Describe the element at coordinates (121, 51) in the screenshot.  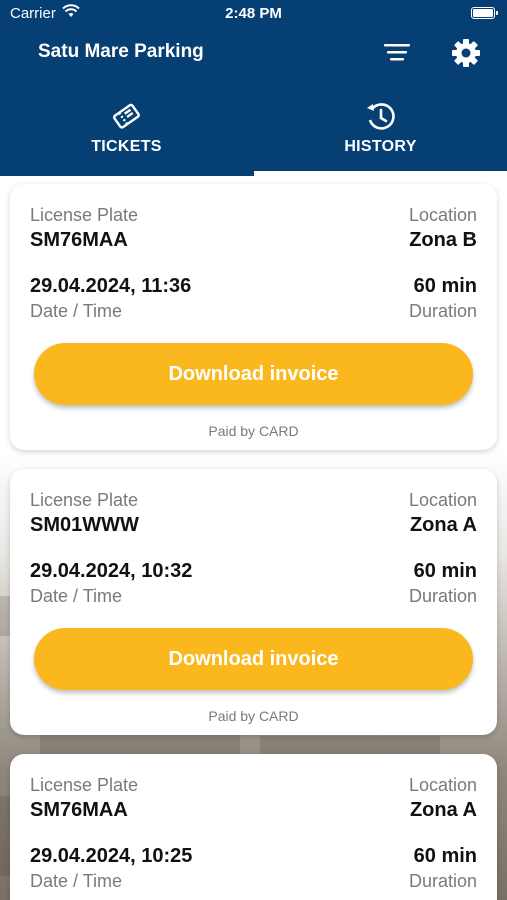
I see `app-title: Satu Mare Parking` at that location.